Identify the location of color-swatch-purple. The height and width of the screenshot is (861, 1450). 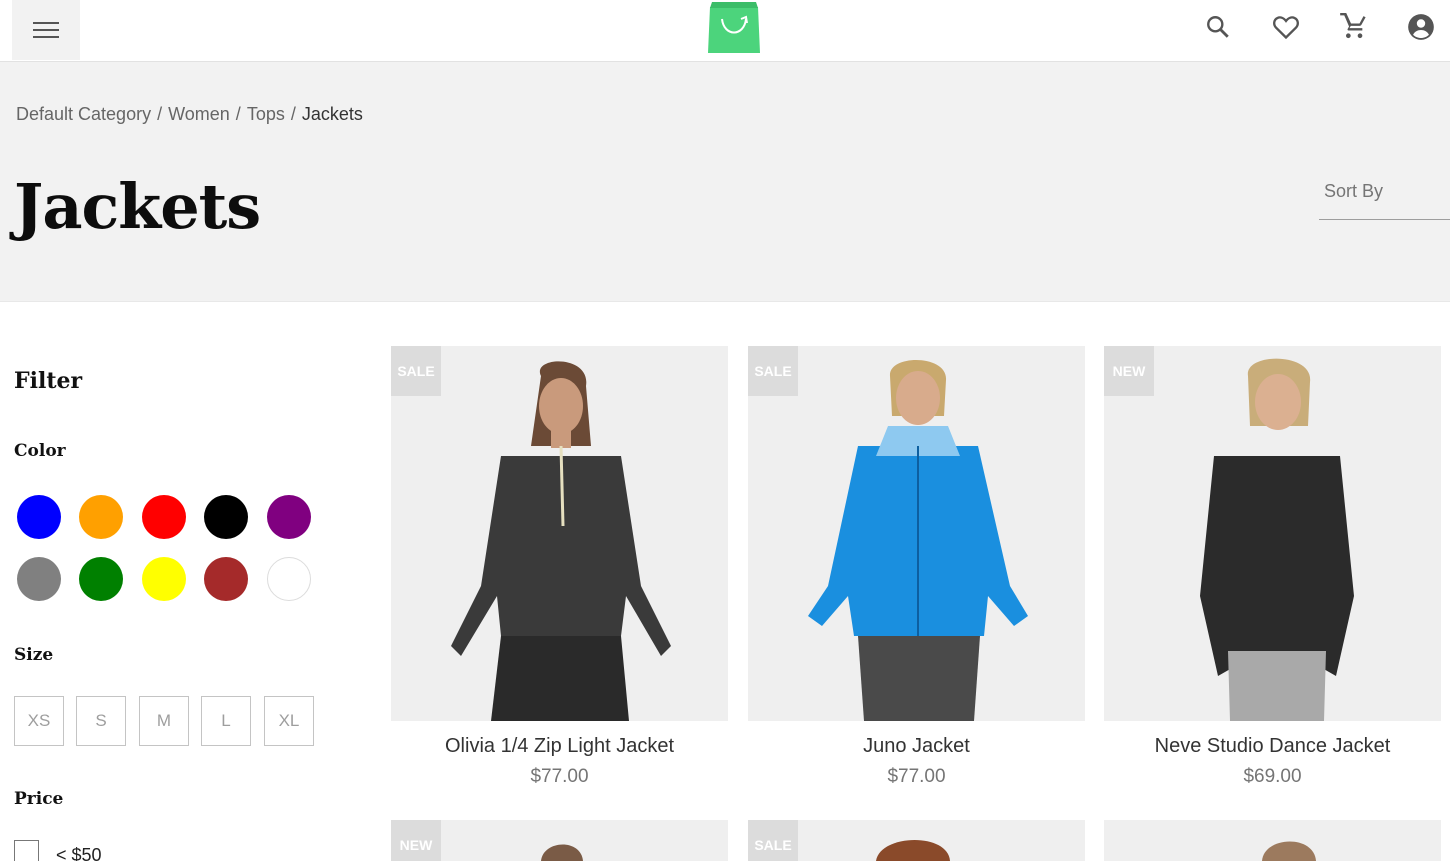
(289, 517).